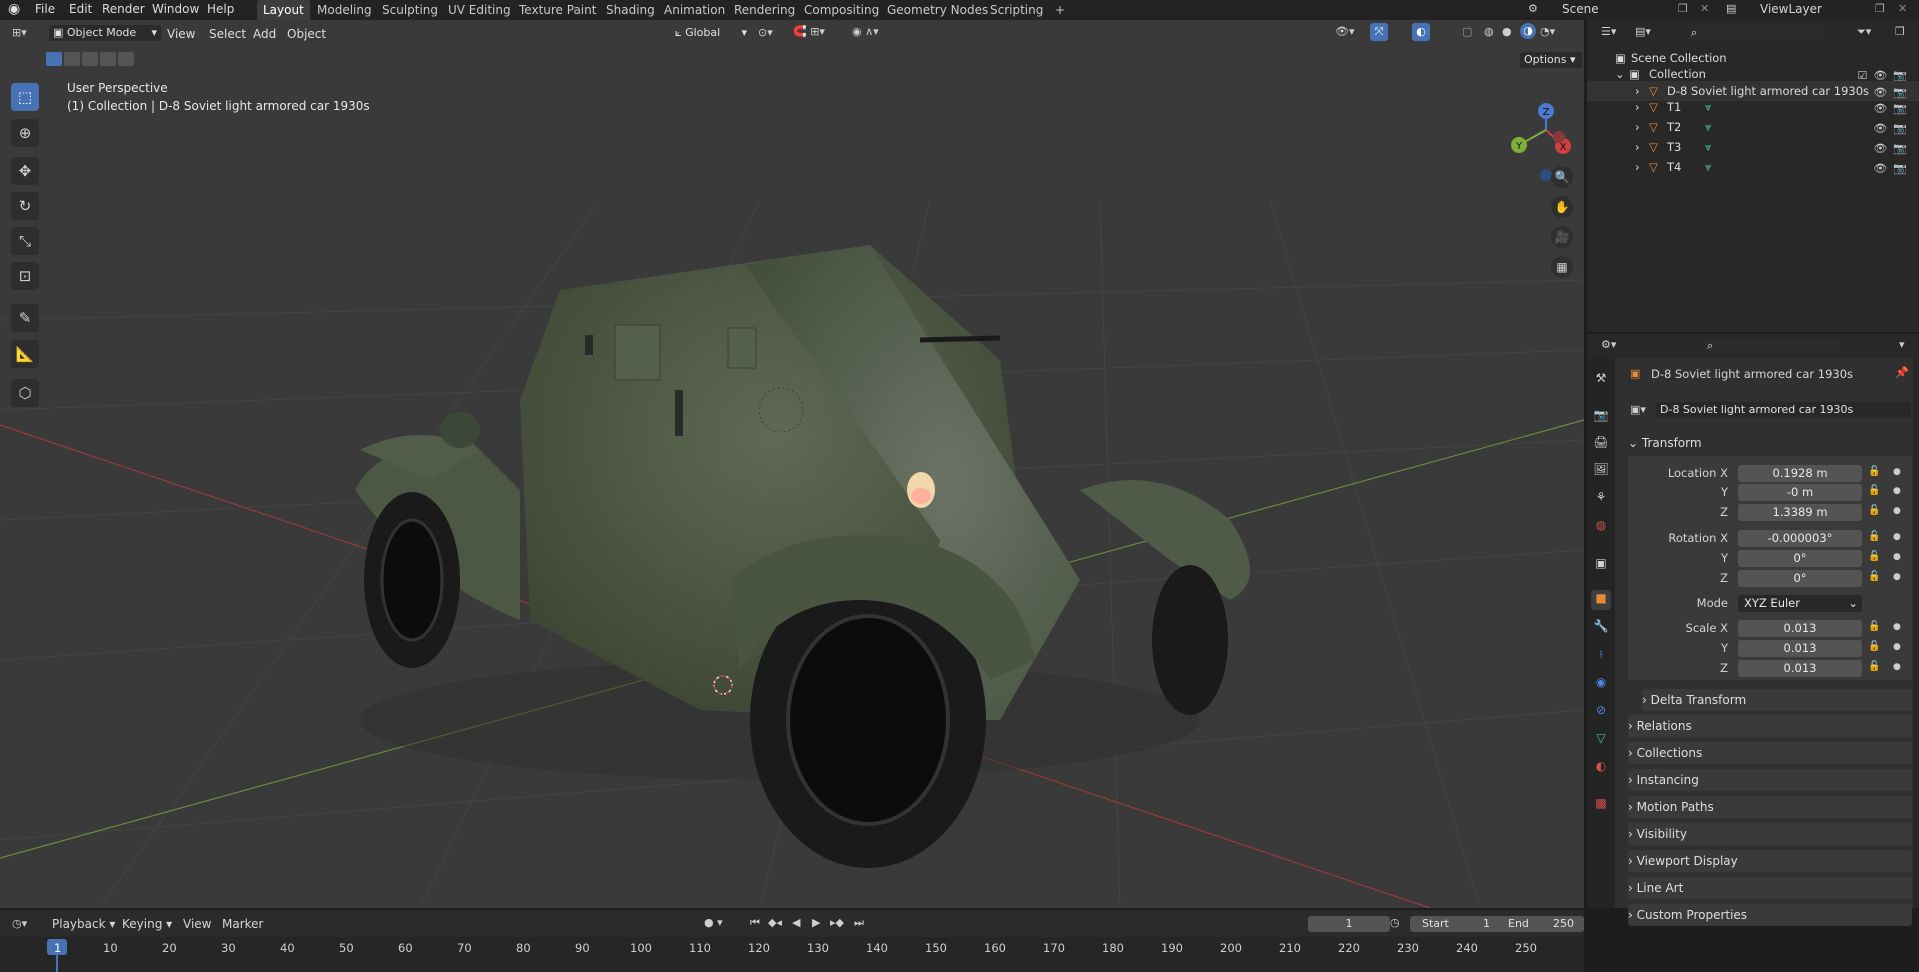  I want to click on tab-scripting: Scripting, so click(1016, 10).